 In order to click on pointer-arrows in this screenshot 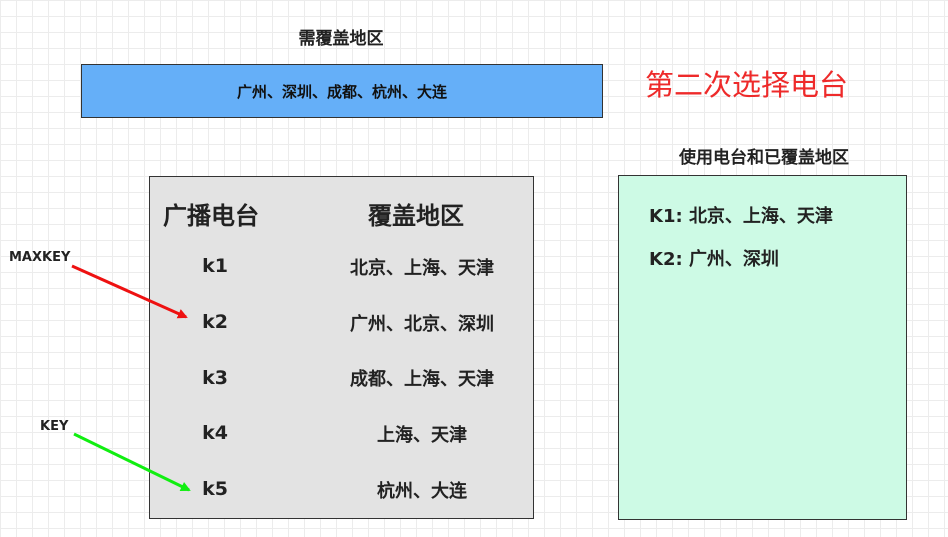, I will do `click(131, 378)`.